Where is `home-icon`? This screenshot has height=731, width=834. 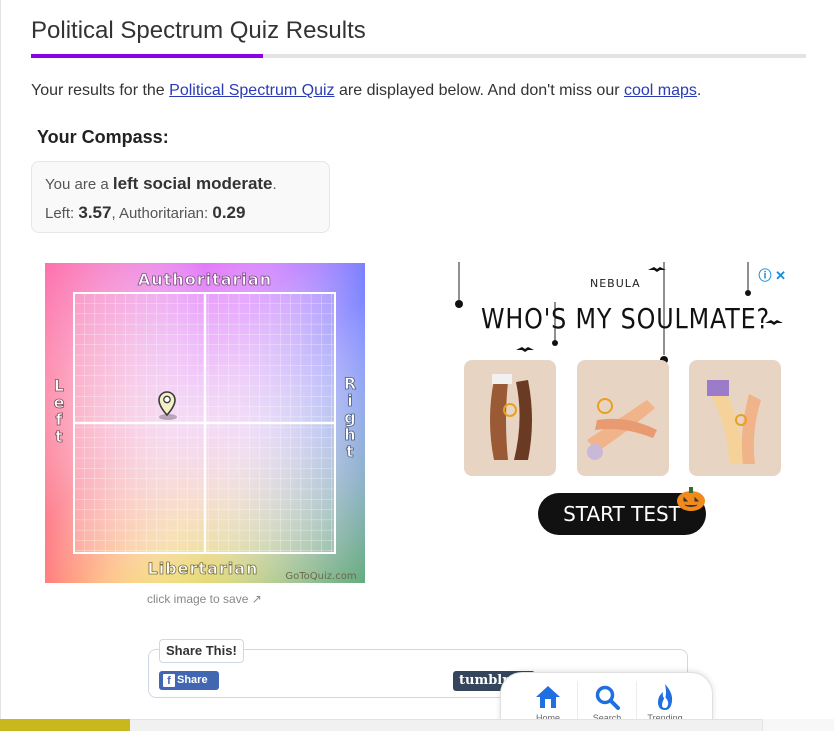
home-icon is located at coordinates (548, 697).